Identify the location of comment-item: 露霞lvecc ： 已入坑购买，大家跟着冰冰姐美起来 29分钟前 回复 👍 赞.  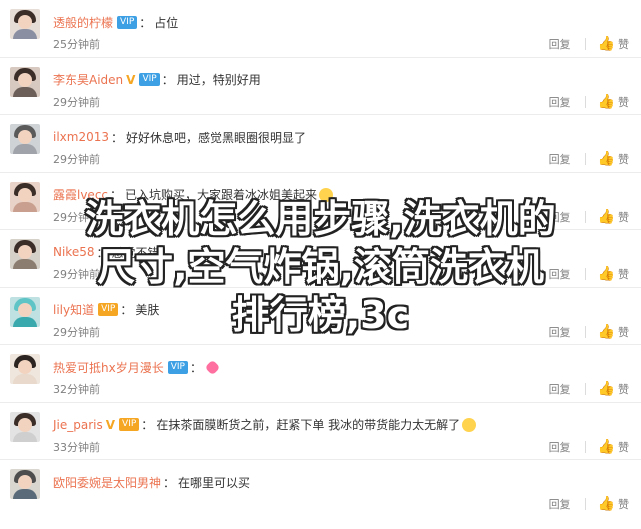
(320, 201).